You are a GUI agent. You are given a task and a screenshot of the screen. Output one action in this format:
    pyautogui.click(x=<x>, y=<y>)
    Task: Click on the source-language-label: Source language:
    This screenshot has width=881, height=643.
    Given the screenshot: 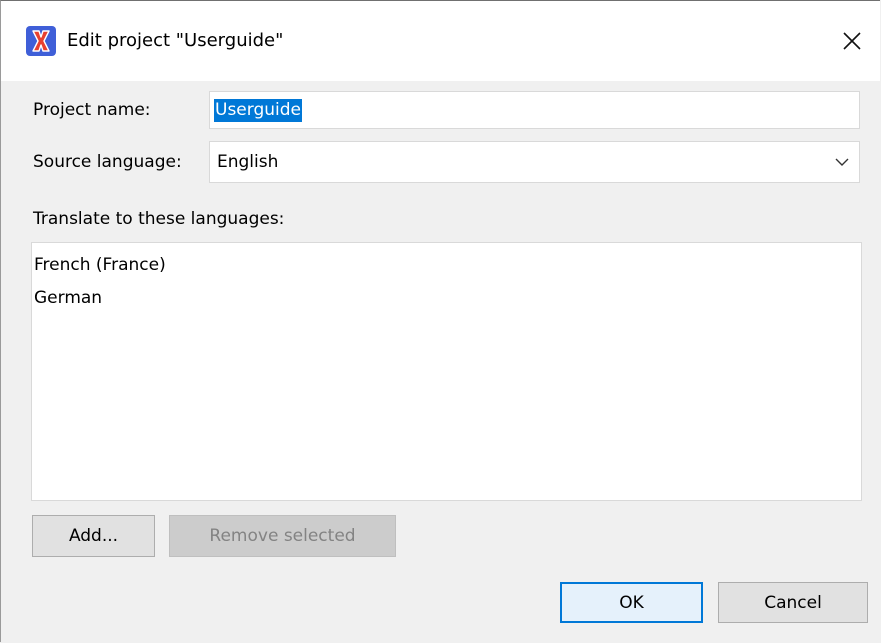 What is the action you would take?
    pyautogui.click(x=107, y=162)
    